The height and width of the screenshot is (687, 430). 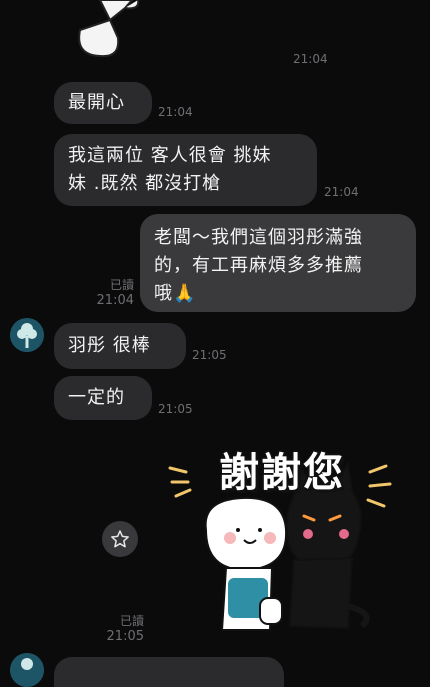 I want to click on message-bubble: 一定的, so click(x=103, y=398).